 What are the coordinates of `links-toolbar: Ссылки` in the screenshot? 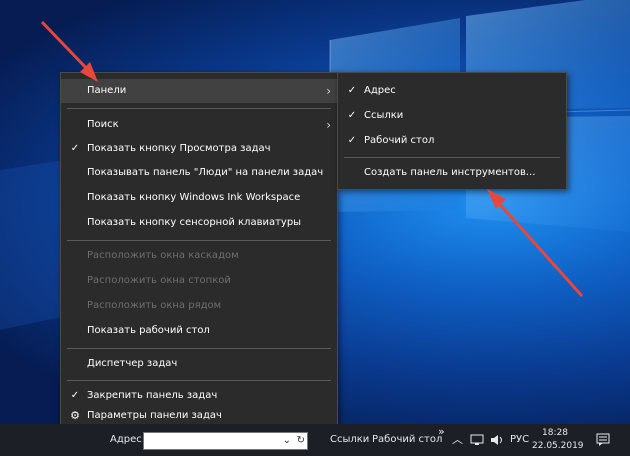 It's located at (349, 440).